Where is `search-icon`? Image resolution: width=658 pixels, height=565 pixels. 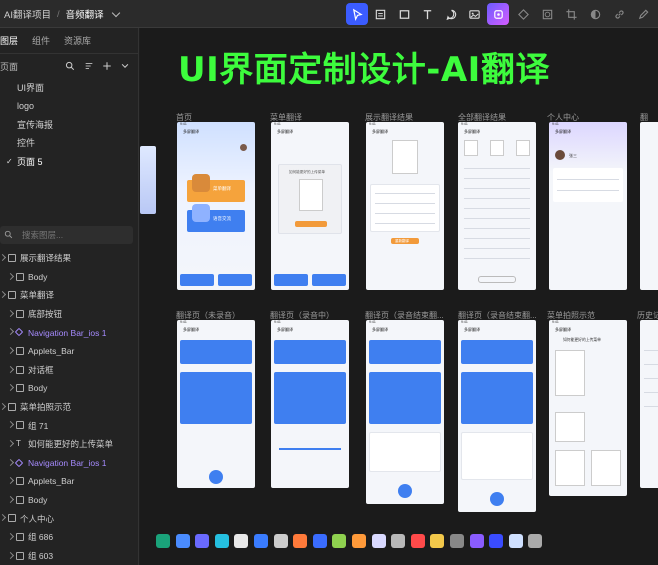
search-icon is located at coordinates (70, 66).